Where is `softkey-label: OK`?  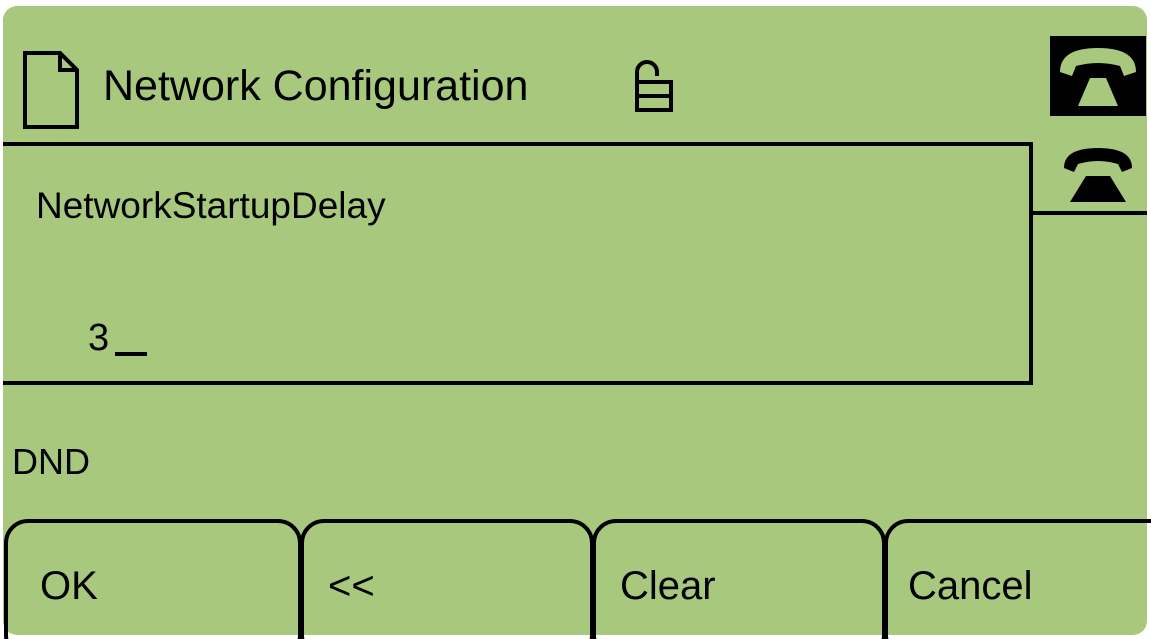 softkey-label: OK is located at coordinates (69, 586).